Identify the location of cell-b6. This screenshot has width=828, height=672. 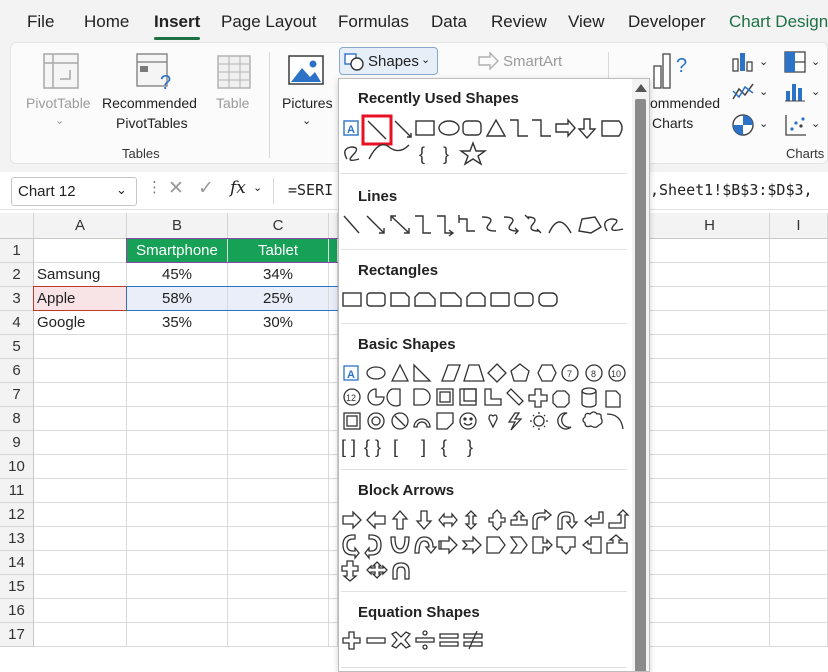
(177, 371).